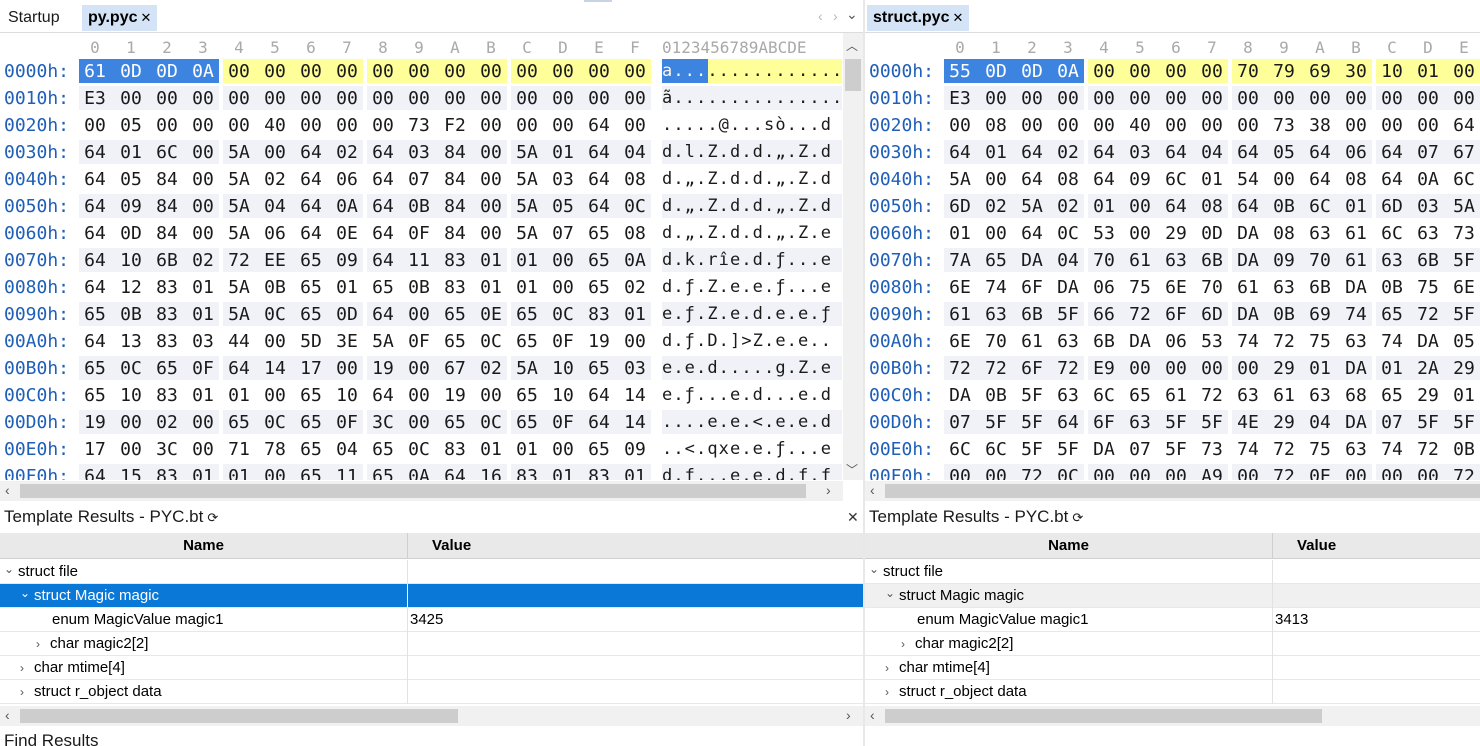  What do you see at coordinates (1140, 125) in the screenshot?
I see `hex-byte: 40` at bounding box center [1140, 125].